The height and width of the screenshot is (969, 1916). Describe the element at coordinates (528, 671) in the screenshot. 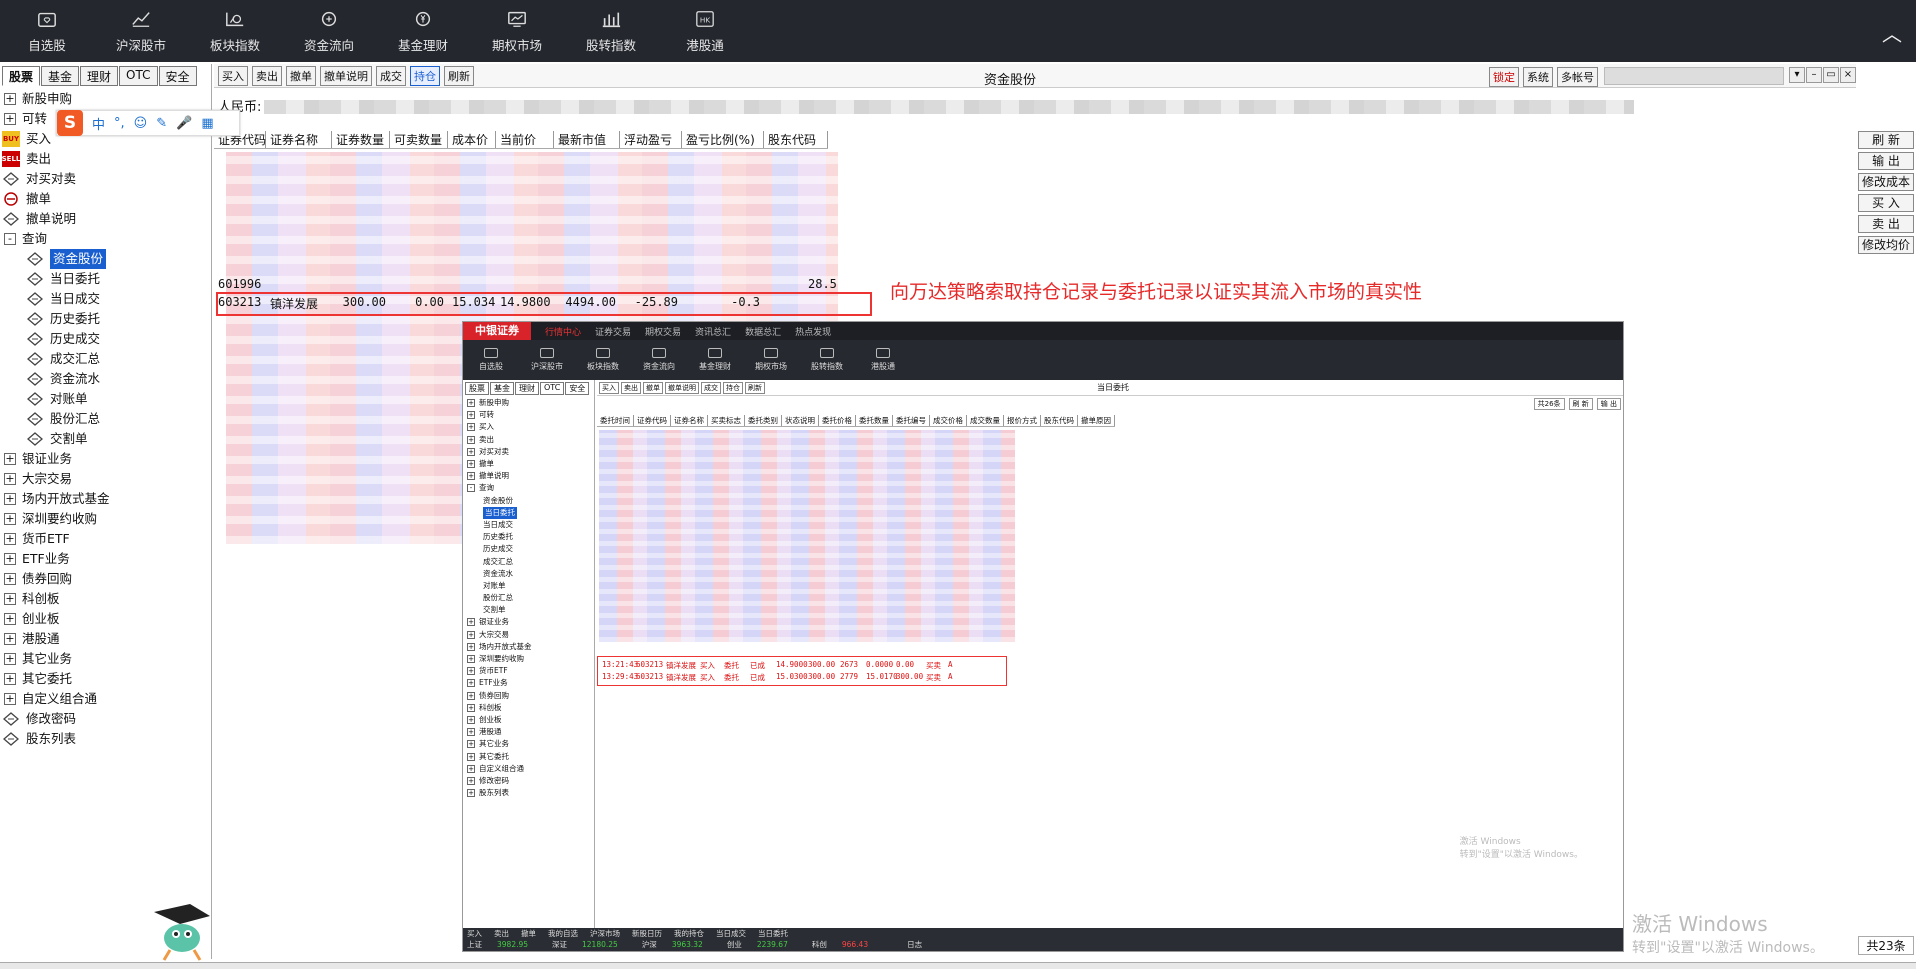

I see `embed-tree-item: + 货币ETF` at that location.